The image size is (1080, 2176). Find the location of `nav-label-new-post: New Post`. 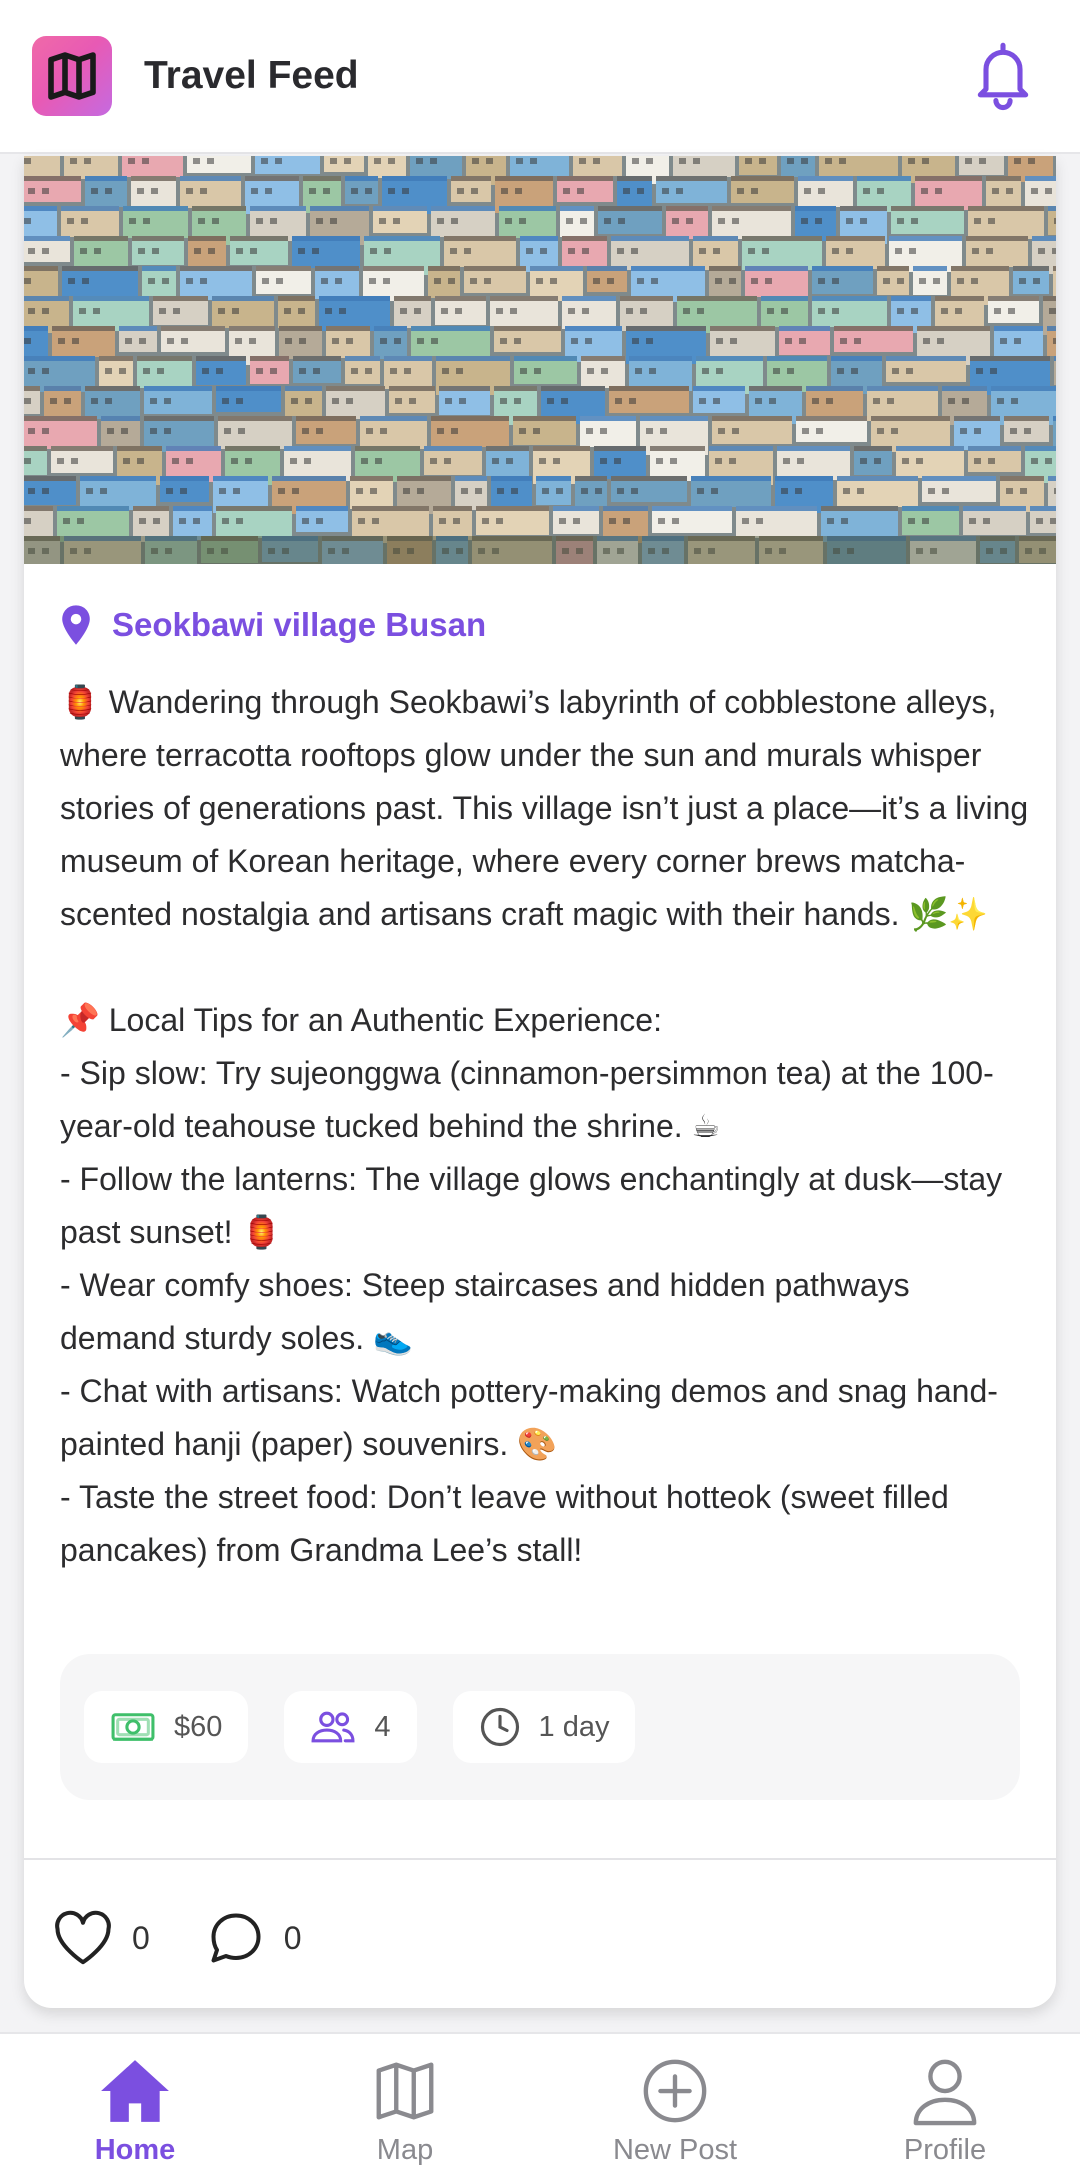

nav-label-new-post: New Post is located at coordinates (675, 2150).